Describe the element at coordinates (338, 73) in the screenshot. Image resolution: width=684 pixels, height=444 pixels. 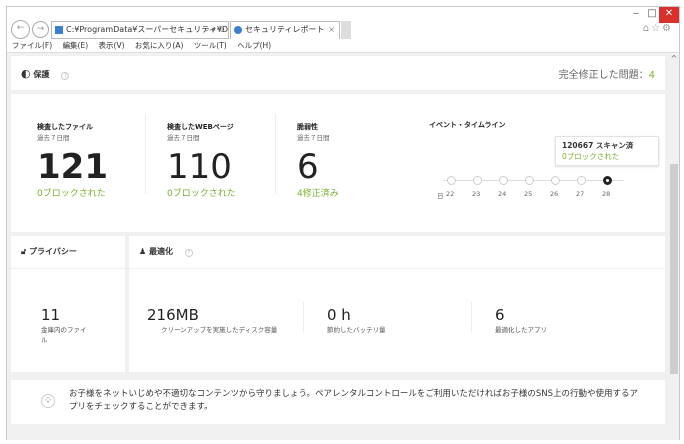
I see `protection-header: ◐ 保護? 完全修正した問題：4` at that location.